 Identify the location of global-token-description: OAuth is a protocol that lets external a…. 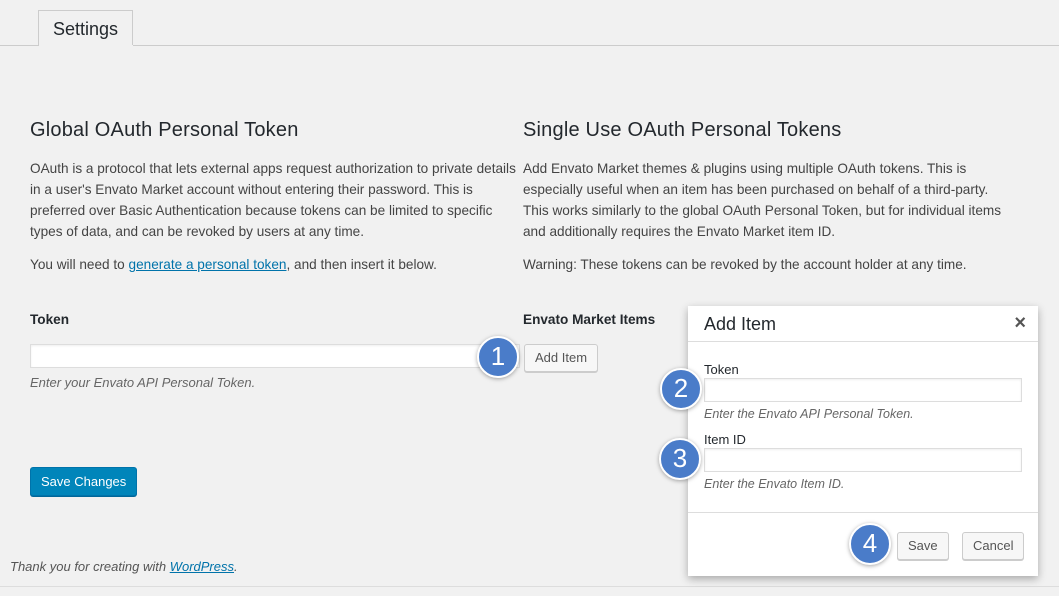
(273, 200).